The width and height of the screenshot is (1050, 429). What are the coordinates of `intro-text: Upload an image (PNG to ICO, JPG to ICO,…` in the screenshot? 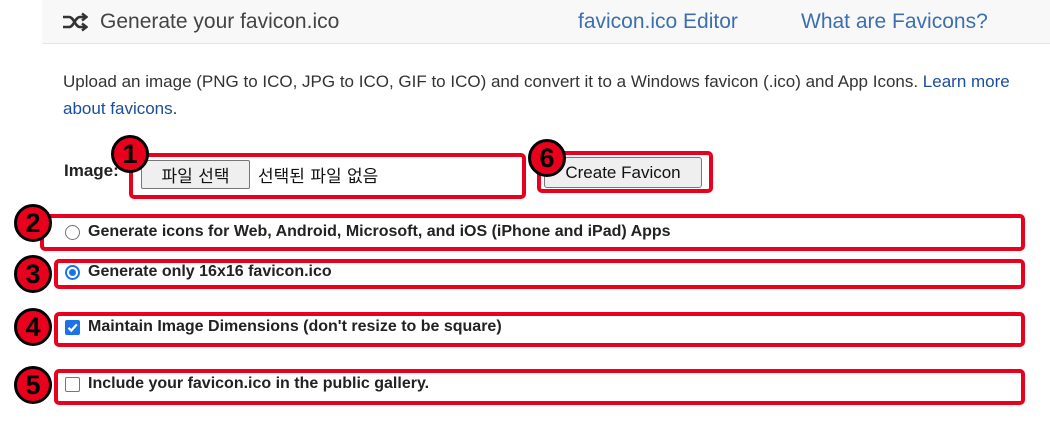 It's located at (493, 81).